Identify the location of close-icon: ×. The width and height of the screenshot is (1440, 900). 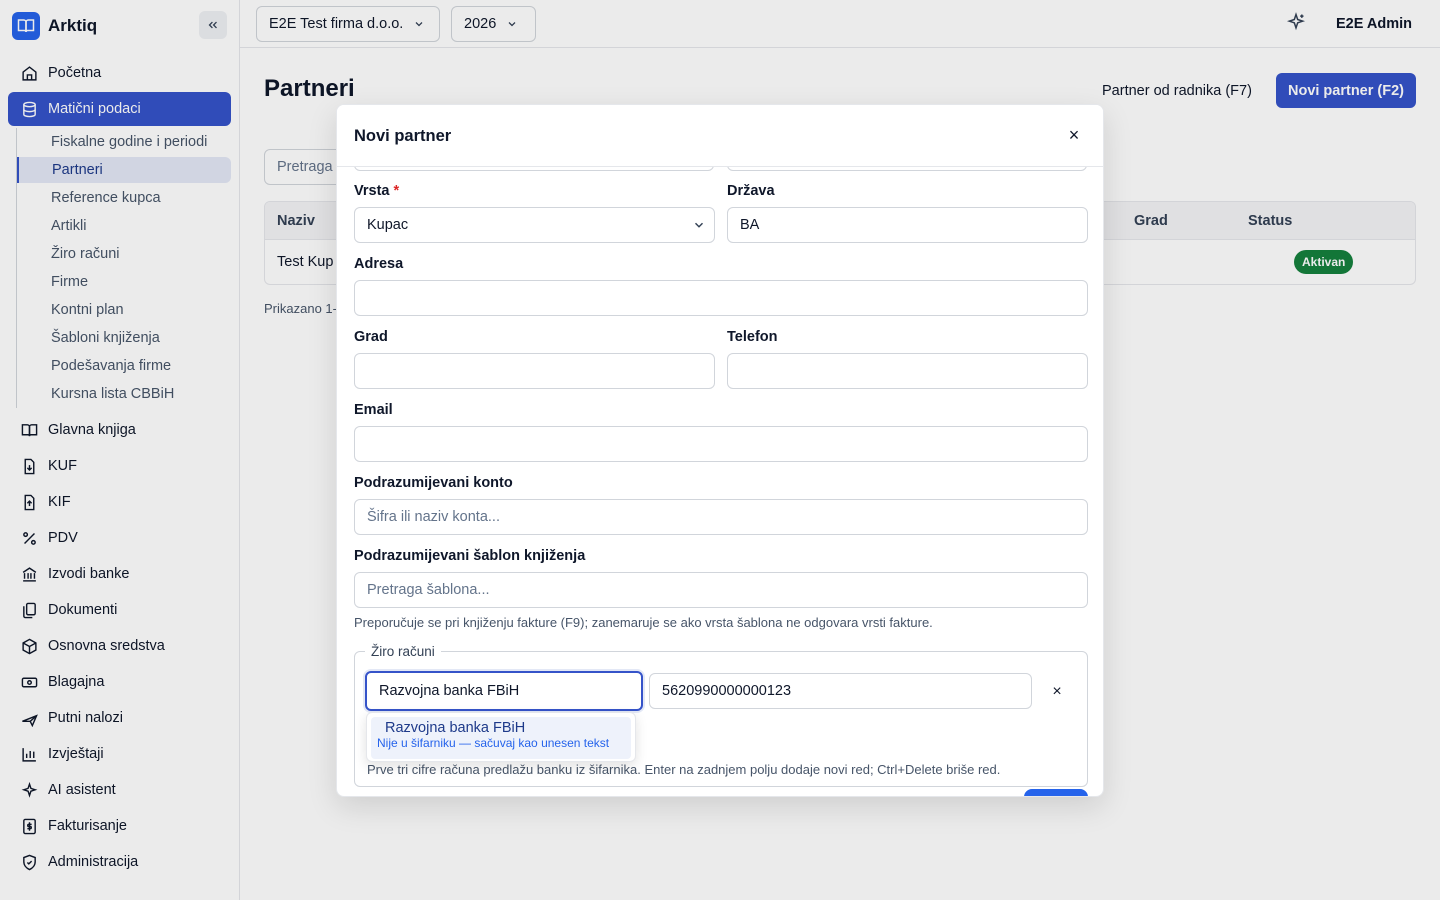
(1074, 135).